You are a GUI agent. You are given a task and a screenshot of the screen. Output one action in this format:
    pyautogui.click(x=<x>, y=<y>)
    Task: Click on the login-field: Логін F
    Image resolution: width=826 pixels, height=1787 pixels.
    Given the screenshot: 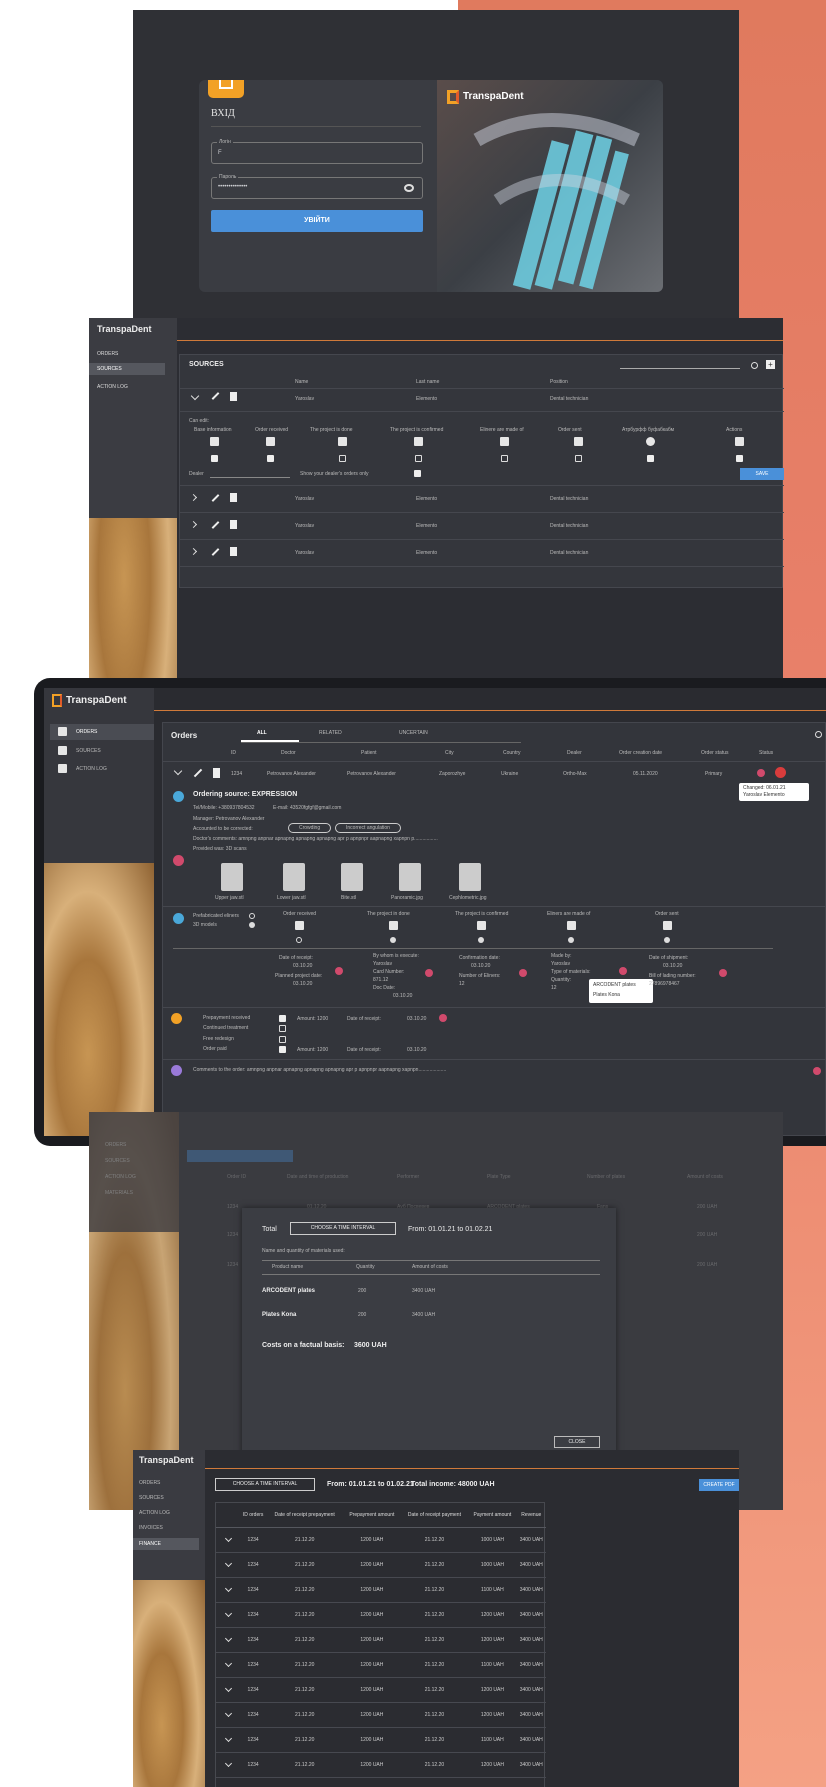 What is the action you would take?
    pyautogui.click(x=317, y=151)
    